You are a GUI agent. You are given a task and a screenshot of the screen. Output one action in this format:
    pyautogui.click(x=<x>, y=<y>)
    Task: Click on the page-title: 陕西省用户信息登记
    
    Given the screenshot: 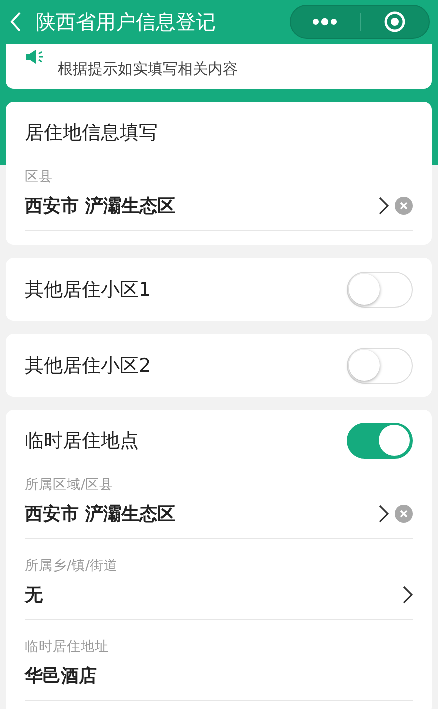 What is the action you would take?
    pyautogui.click(x=126, y=22)
    